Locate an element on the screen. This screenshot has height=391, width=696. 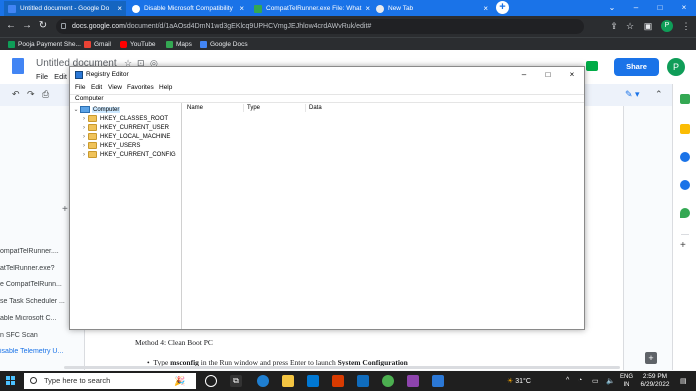
bookmark-google-docs: Google Docs is located at coordinates (224, 44).